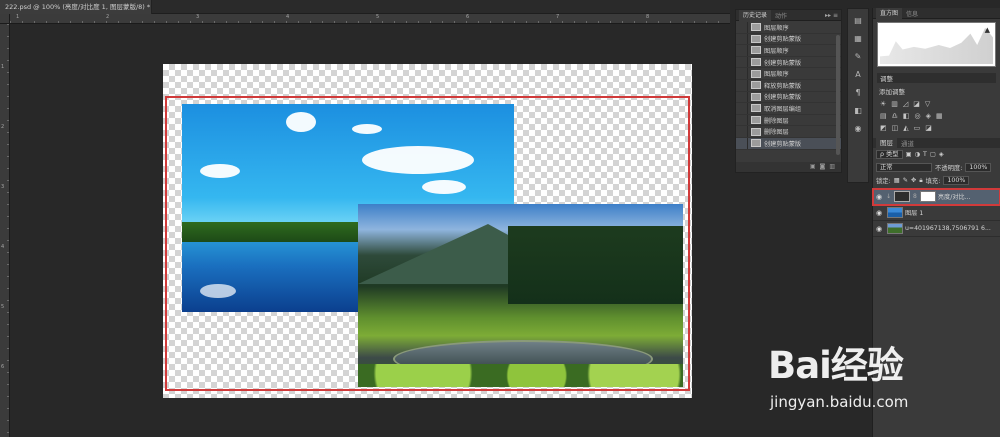 The width and height of the screenshot is (1000, 437). What do you see at coordinates (915, 196) in the screenshot?
I see `link-icon: 8` at bounding box center [915, 196].